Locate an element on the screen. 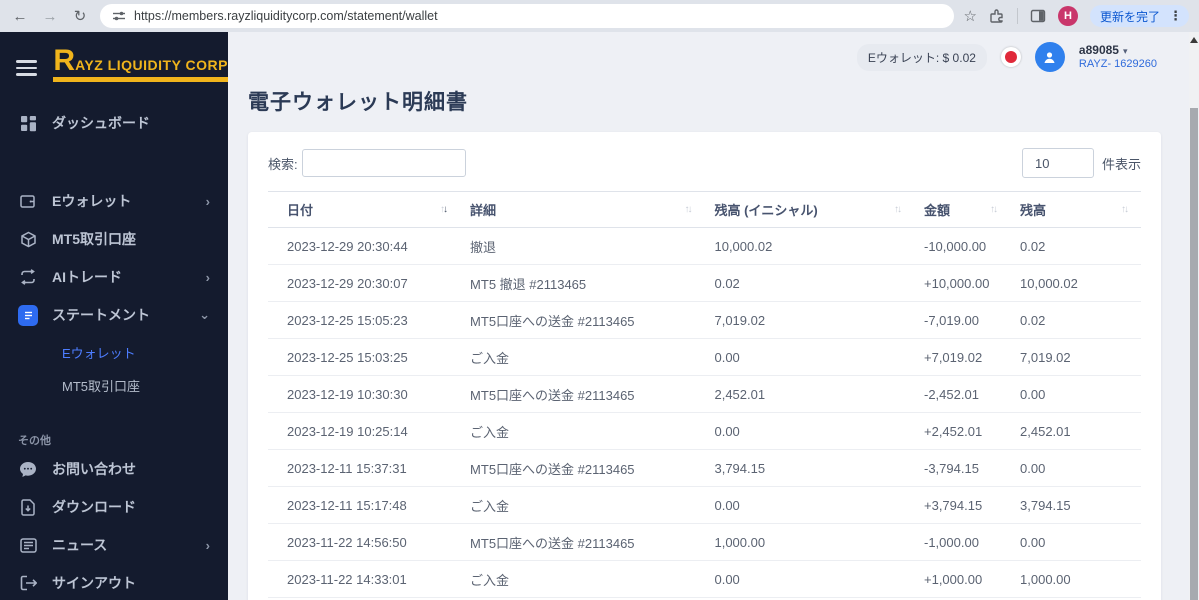 The image size is (1199, 600). column-header-balance-initial: 残高 (イニシャル) ↑↓ is located at coordinates (809, 209).